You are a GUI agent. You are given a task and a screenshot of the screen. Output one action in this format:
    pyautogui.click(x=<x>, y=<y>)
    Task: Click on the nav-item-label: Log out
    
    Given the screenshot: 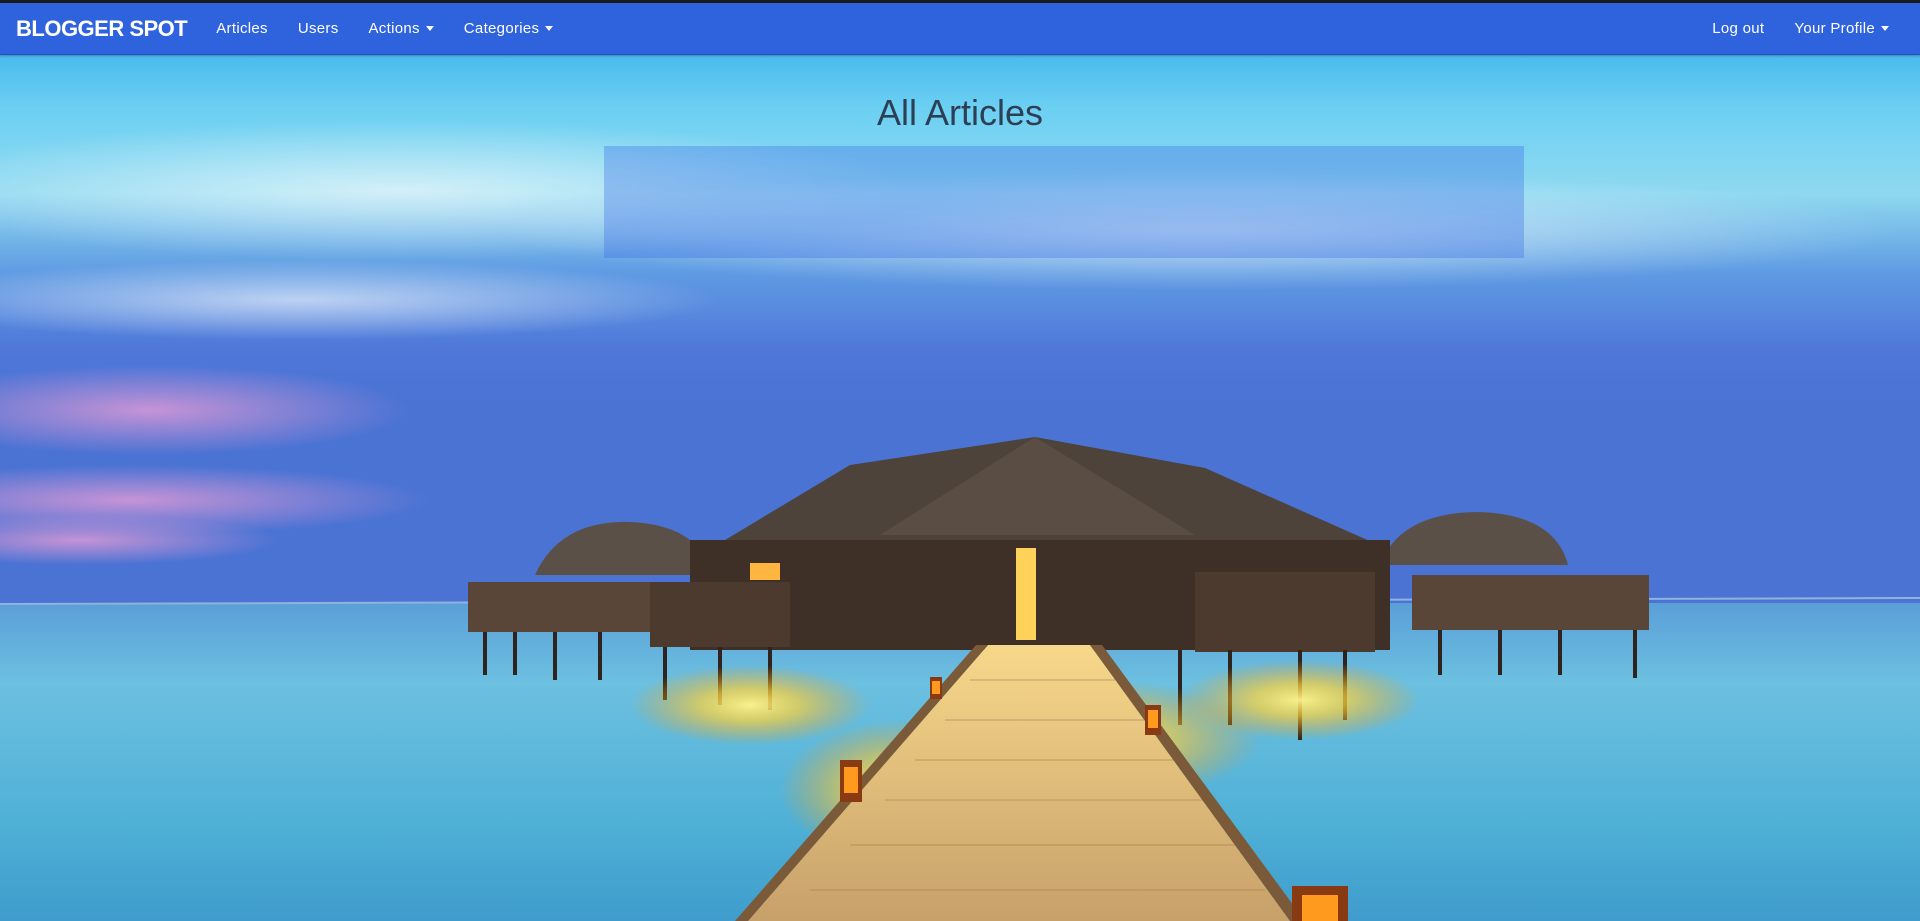 What is the action you would take?
    pyautogui.click(x=1738, y=28)
    